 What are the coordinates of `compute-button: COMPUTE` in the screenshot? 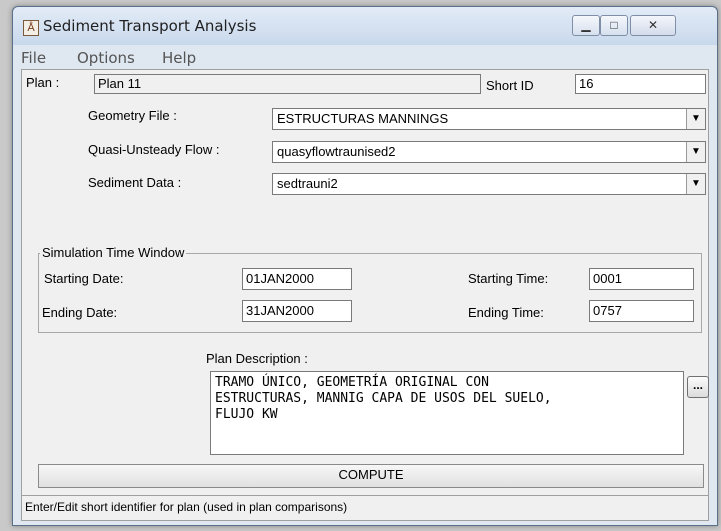 It's located at (371, 476).